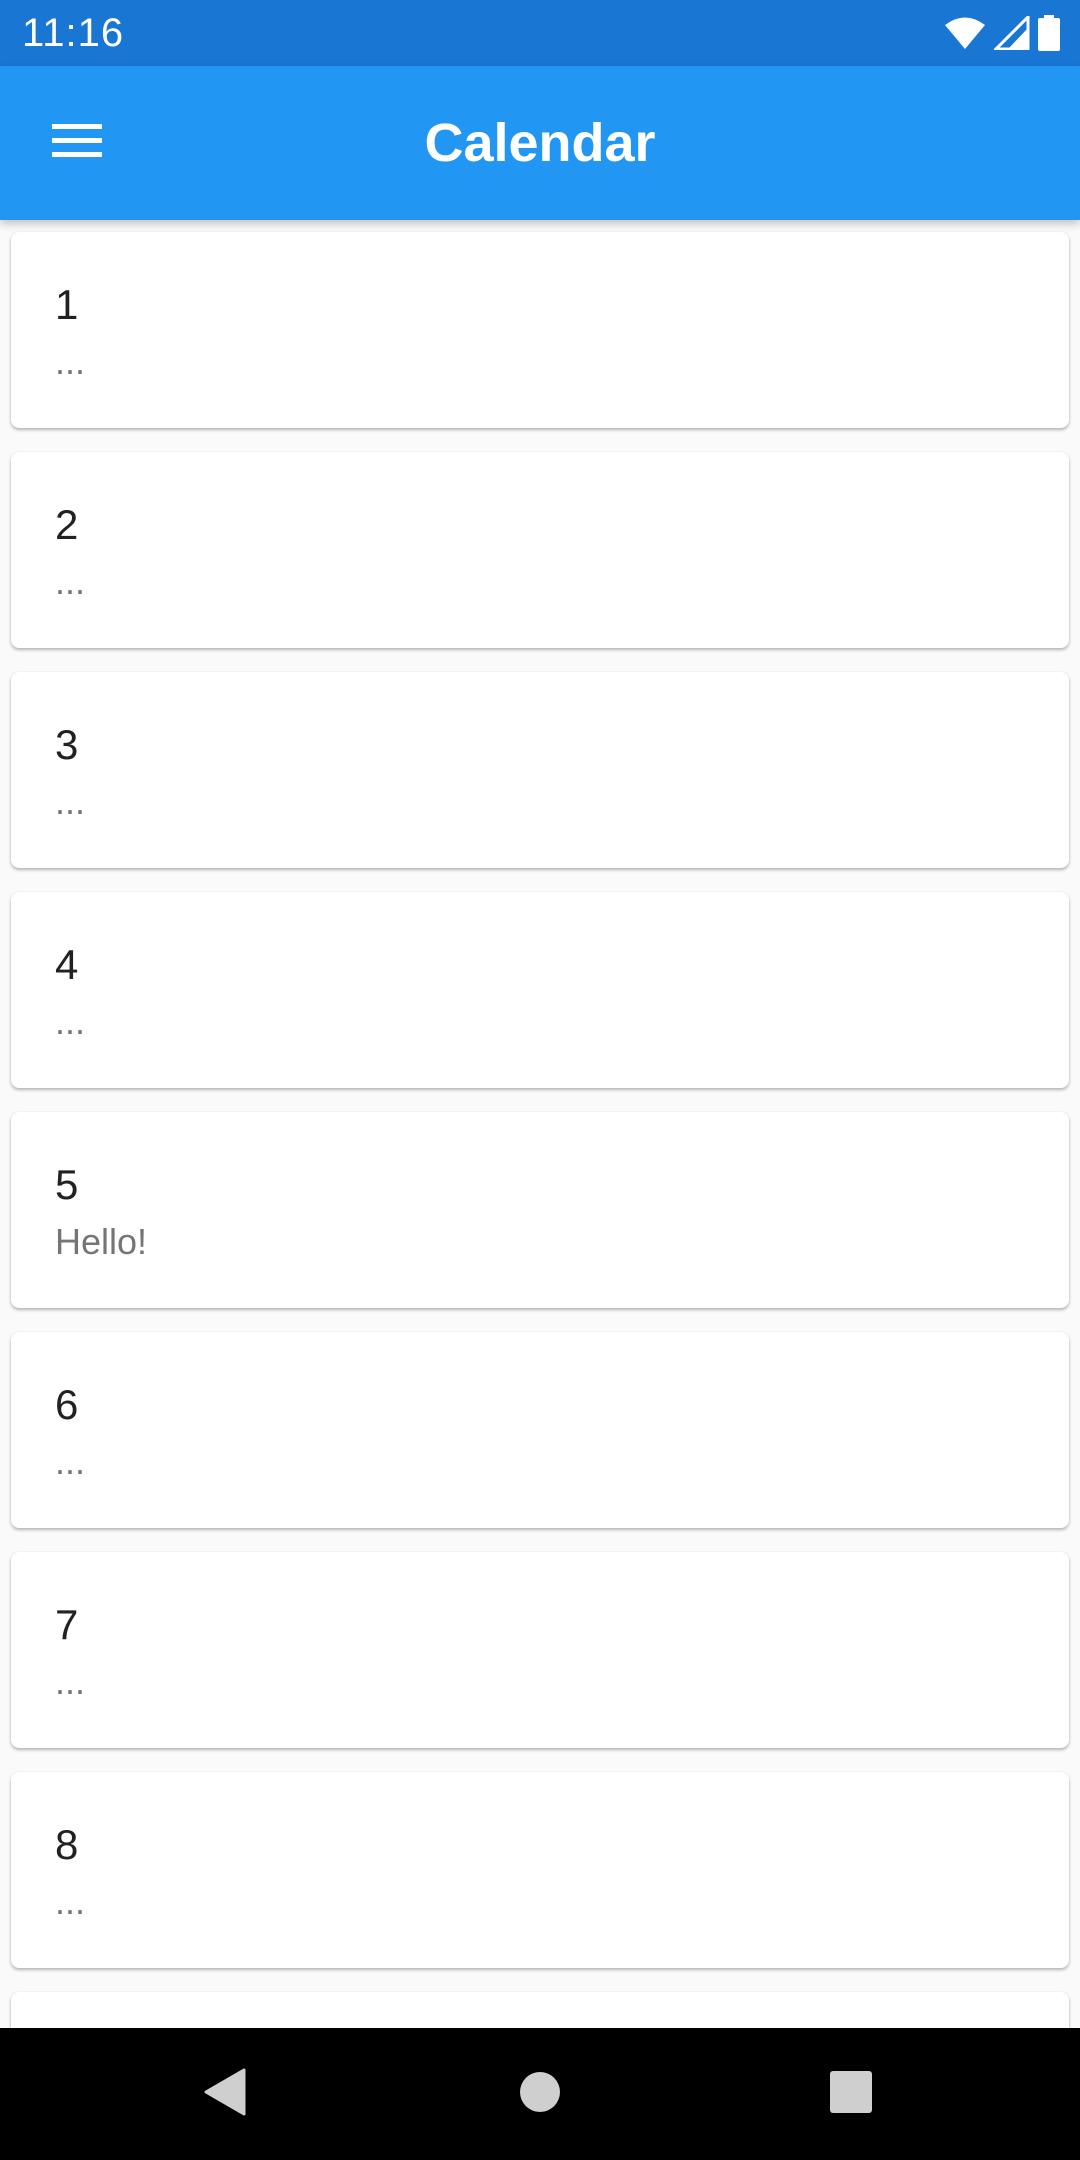 The height and width of the screenshot is (2160, 1080). I want to click on back-button, so click(226, 2094).